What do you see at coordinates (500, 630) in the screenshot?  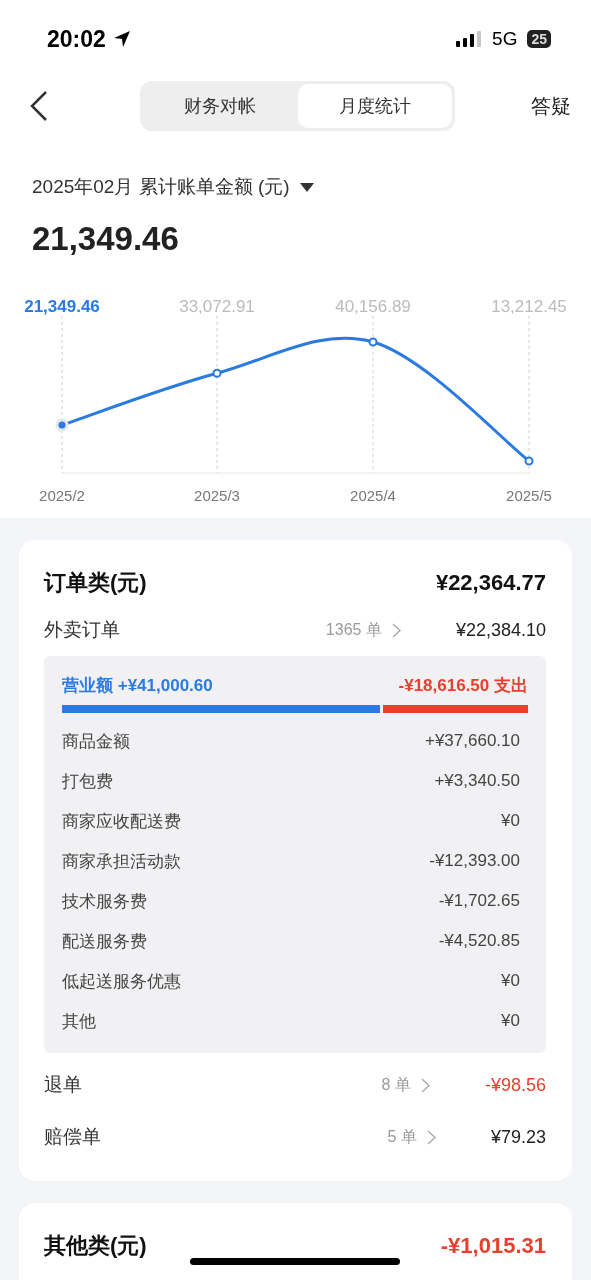 I see `row-amount: ¥22,384.10` at bounding box center [500, 630].